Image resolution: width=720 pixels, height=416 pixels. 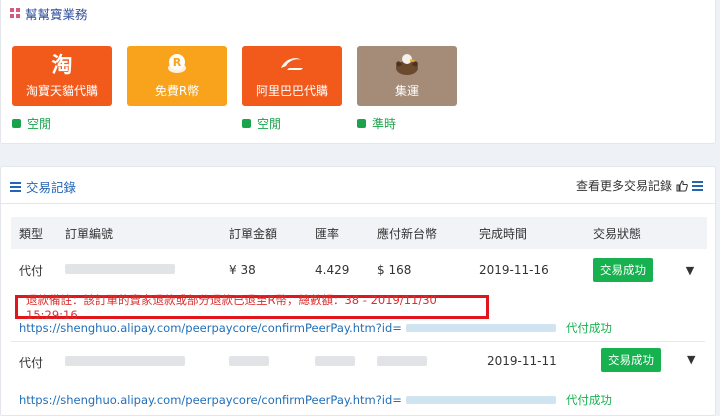 What do you see at coordinates (43, 186) in the screenshot?
I see `records-title: 交易記錄` at bounding box center [43, 186].